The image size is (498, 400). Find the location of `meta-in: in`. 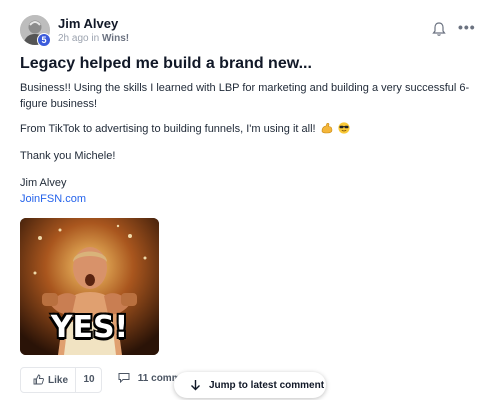

meta-in: in is located at coordinates (95, 38).